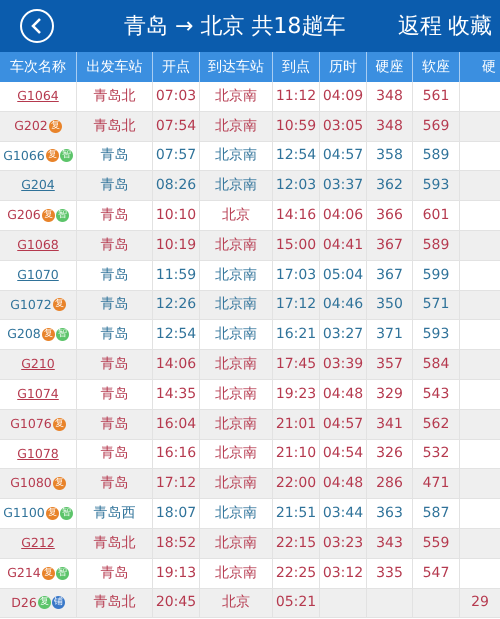  Describe the element at coordinates (436, 216) in the screenshot. I see `table-cell-text: 601` at that location.